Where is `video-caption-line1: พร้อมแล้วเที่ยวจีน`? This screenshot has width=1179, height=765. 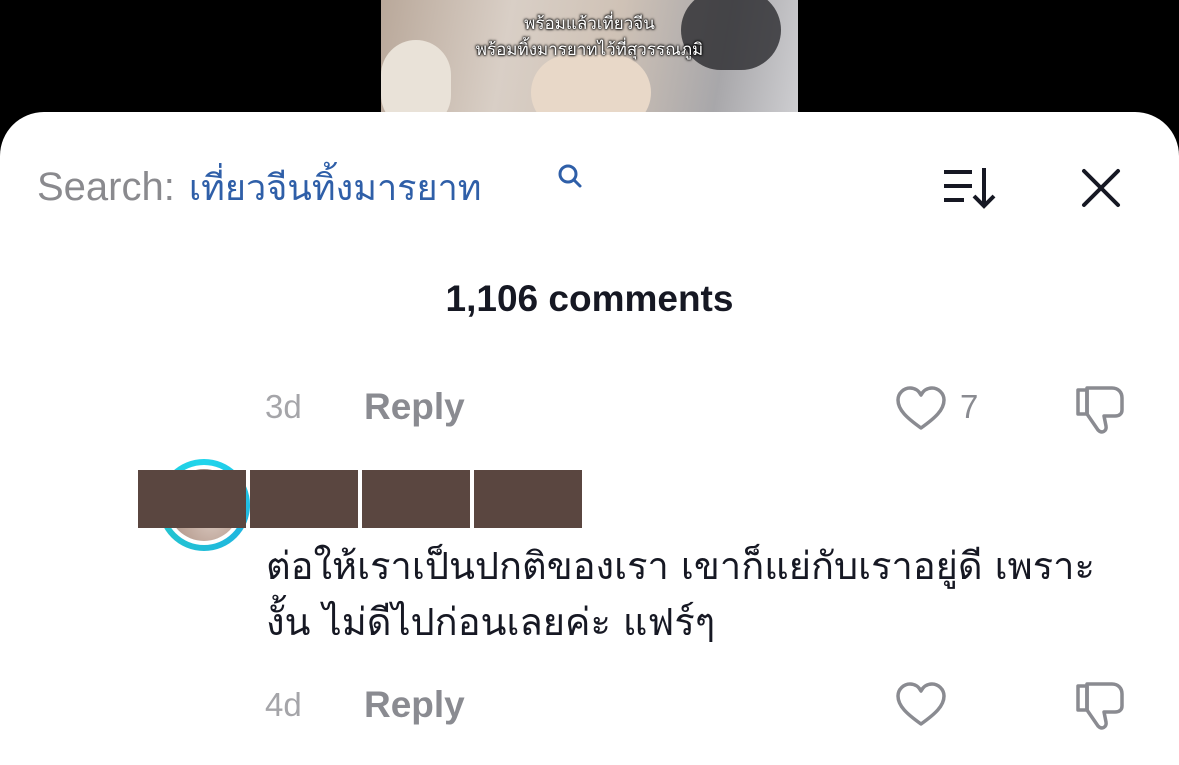
video-caption-line1: พร้อมแล้วเที่ยวจีน is located at coordinates (589, 24).